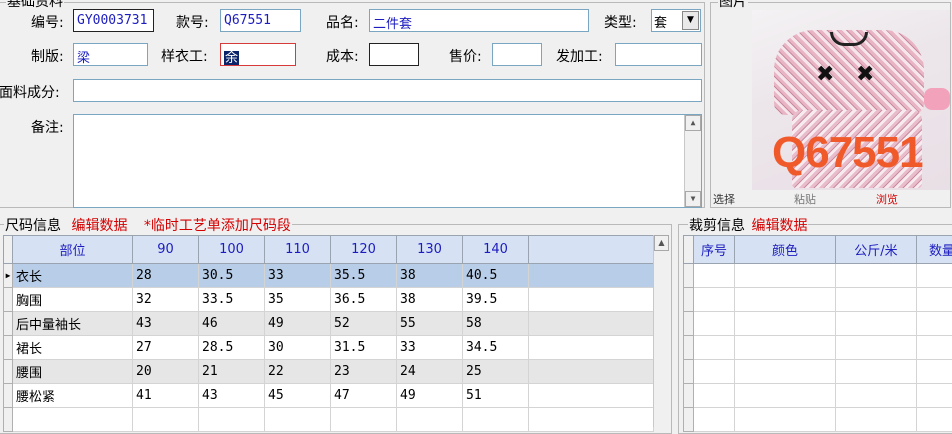 This screenshot has height=434, width=952. I want to click on table-cell: 30.5, so click(232, 276).